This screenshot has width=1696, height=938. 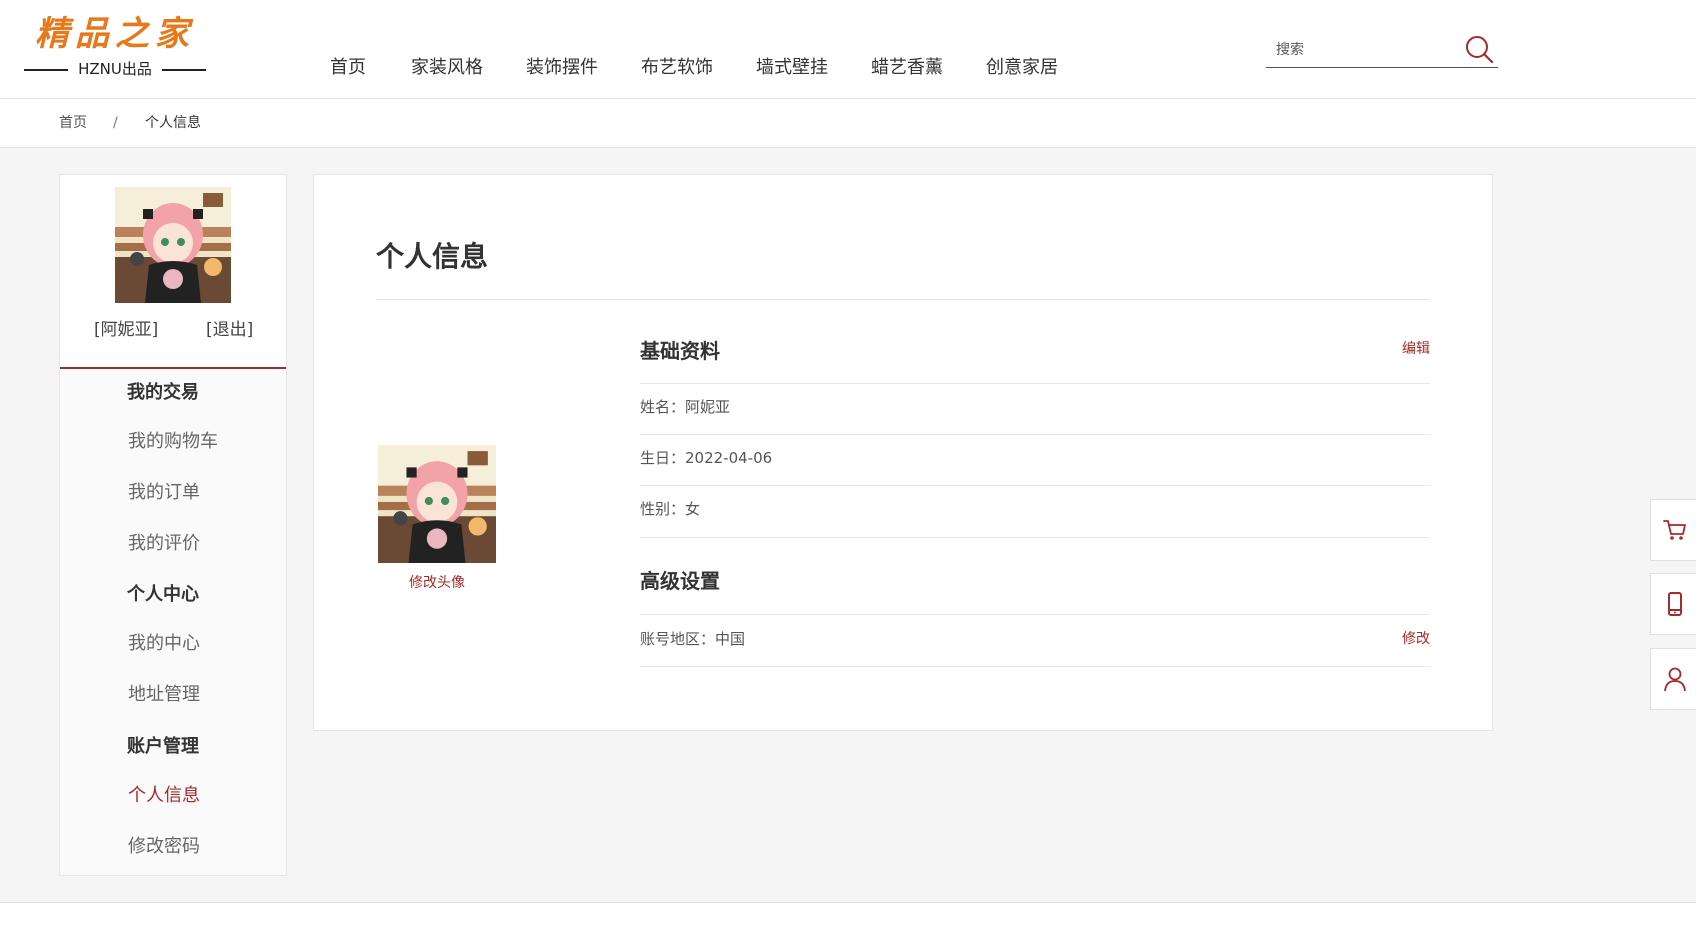 What do you see at coordinates (1022, 68) in the screenshot?
I see `nav-item-creative-home: 创意家居` at bounding box center [1022, 68].